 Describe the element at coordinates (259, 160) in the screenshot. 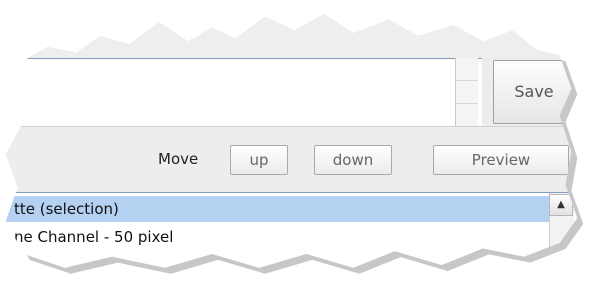

I see `move-up-button: up` at that location.